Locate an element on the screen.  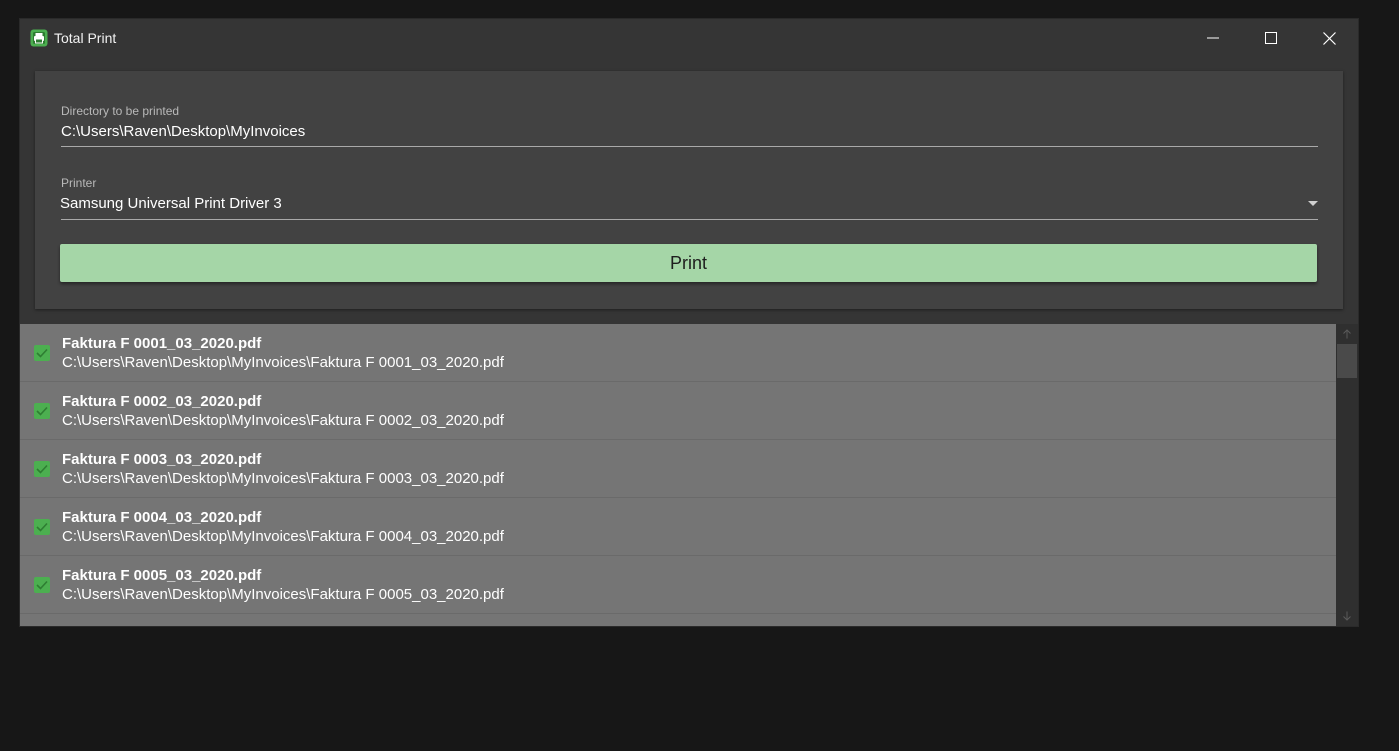
file-name: Faktura F 0001_03_2020.pdf is located at coordinates (162, 343).